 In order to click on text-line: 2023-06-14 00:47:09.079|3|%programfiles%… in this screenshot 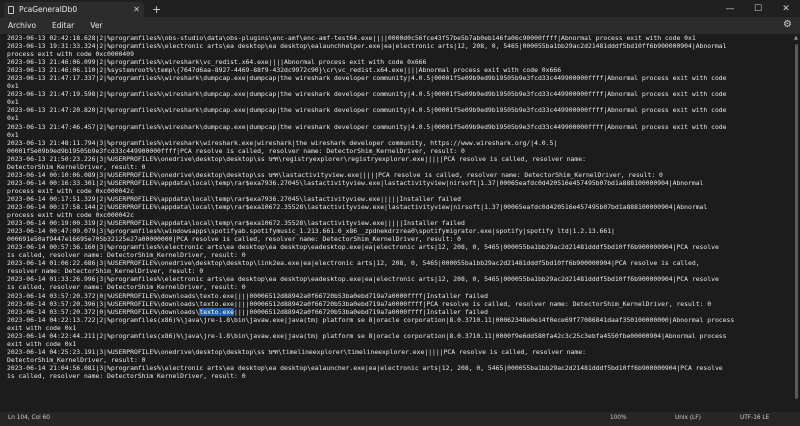, I will do `click(311, 231)`.